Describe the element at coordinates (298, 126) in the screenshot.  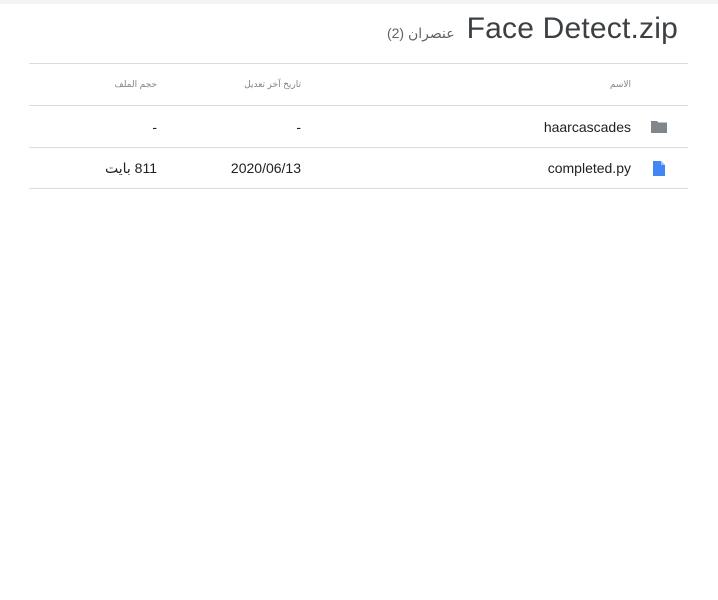
I see `row-modified: -` at that location.